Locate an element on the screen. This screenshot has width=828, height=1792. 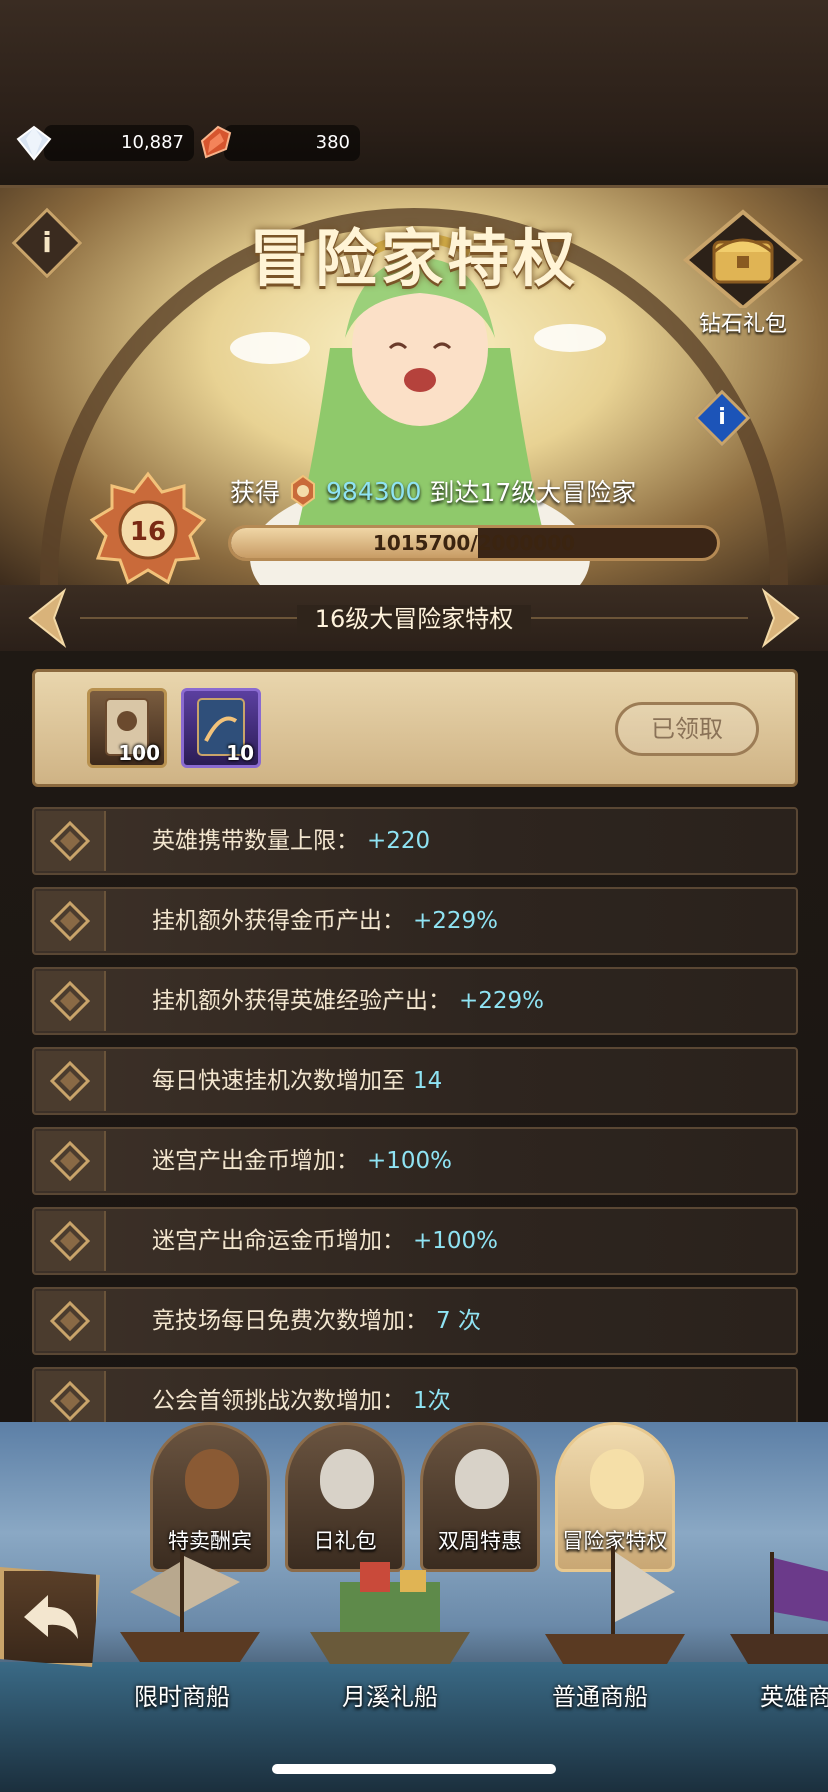
treasure-chest-icon is located at coordinates (743, 260).